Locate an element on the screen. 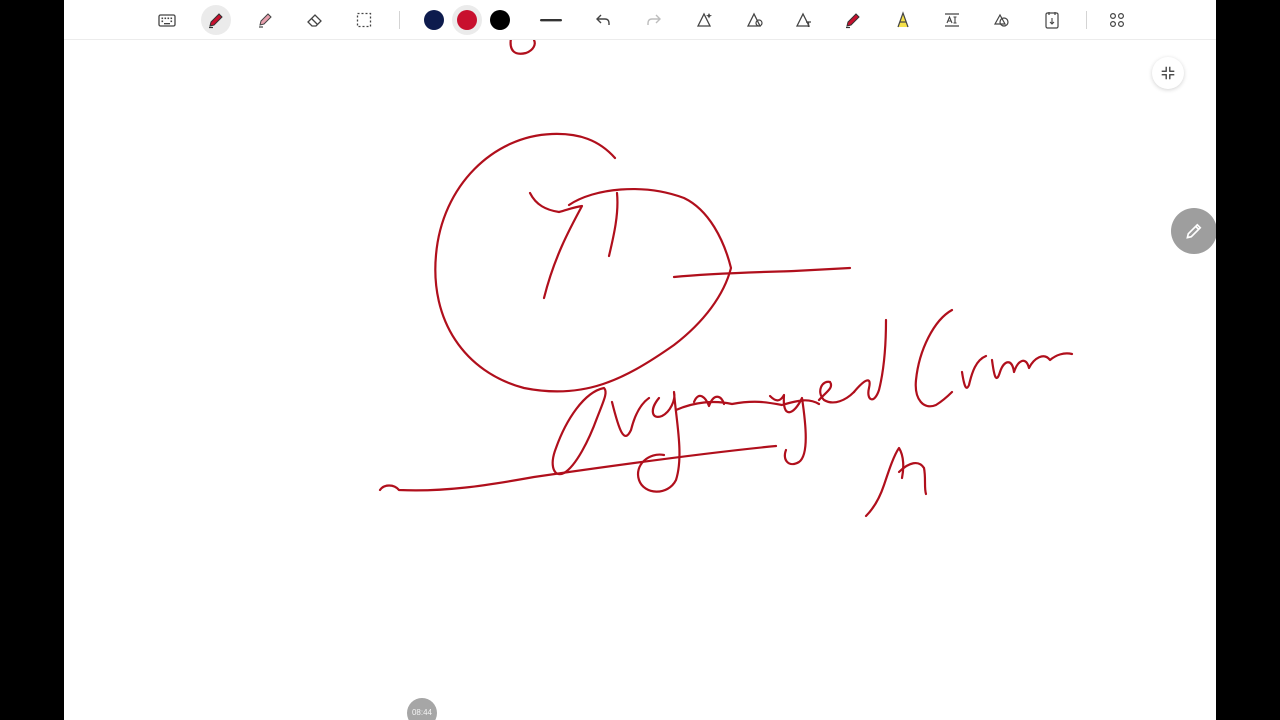  text-to-shape-icon is located at coordinates (803, 19).